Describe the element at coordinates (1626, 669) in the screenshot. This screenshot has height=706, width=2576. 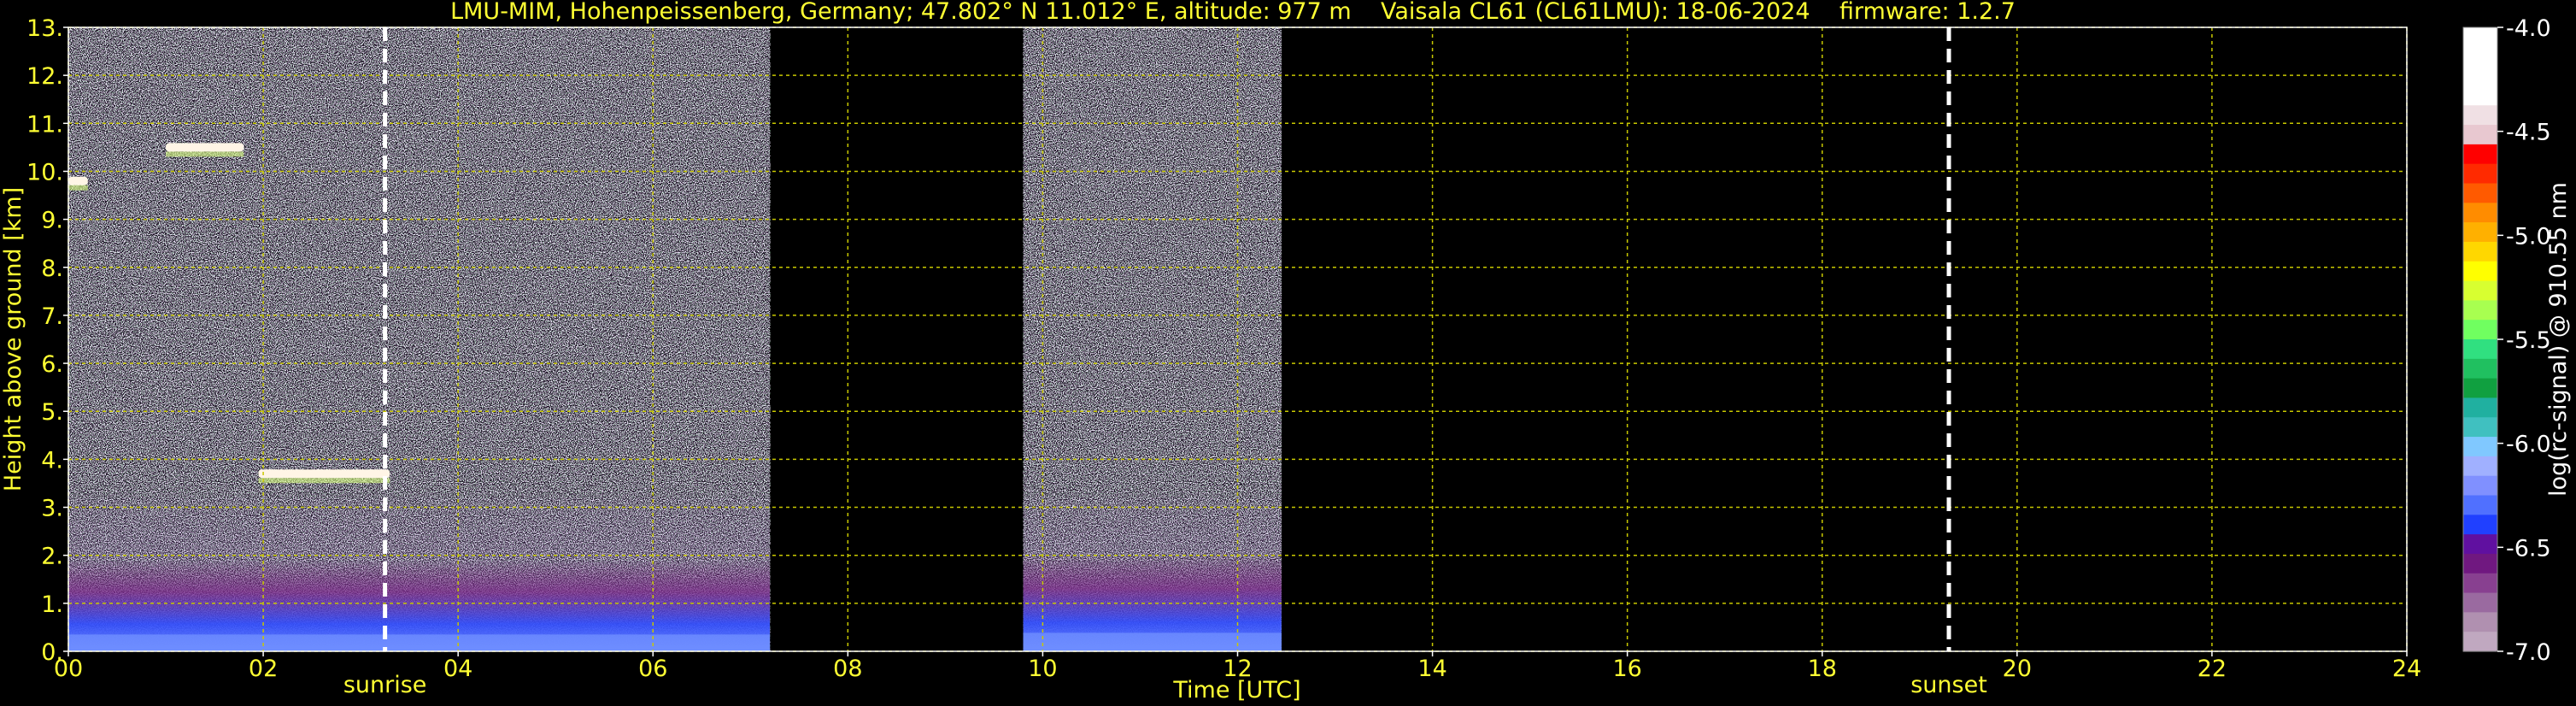
I see `x-tick-label: 16` at that location.